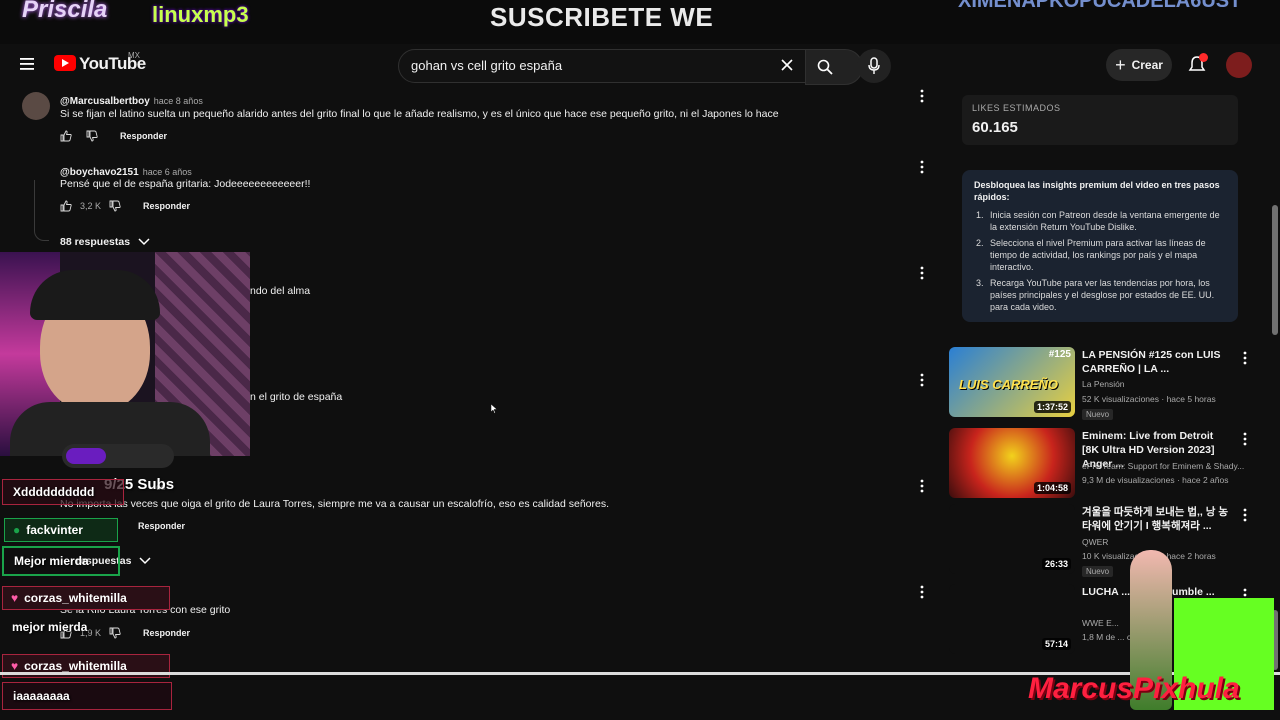  I want to click on streamer-hair, so click(95, 295).